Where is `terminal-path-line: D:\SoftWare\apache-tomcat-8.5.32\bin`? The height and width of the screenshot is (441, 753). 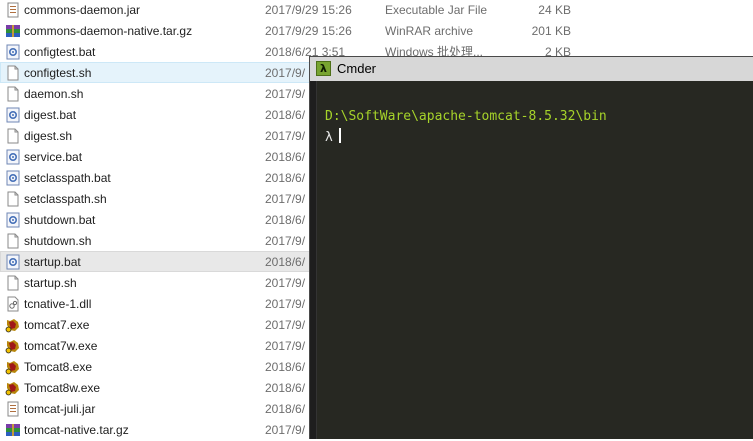 terminal-path-line: D:\SoftWare\apache-tomcat-8.5.32\bin is located at coordinates (466, 116).